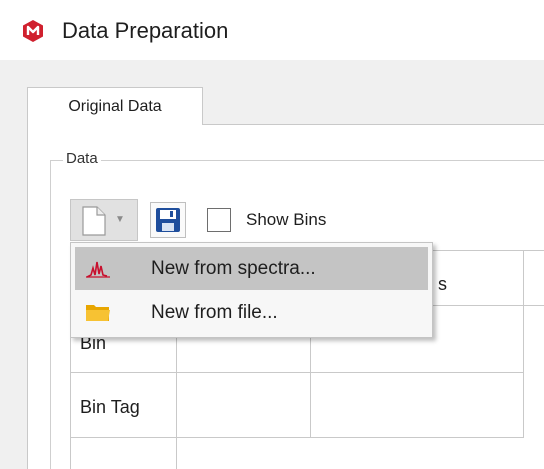  Describe the element at coordinates (33, 31) in the screenshot. I see `app-logo-icon` at that location.